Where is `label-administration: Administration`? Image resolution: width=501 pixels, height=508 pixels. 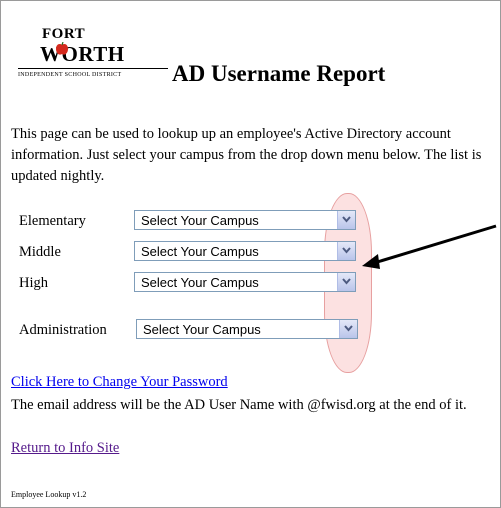
label-administration: Administration is located at coordinates (63, 330).